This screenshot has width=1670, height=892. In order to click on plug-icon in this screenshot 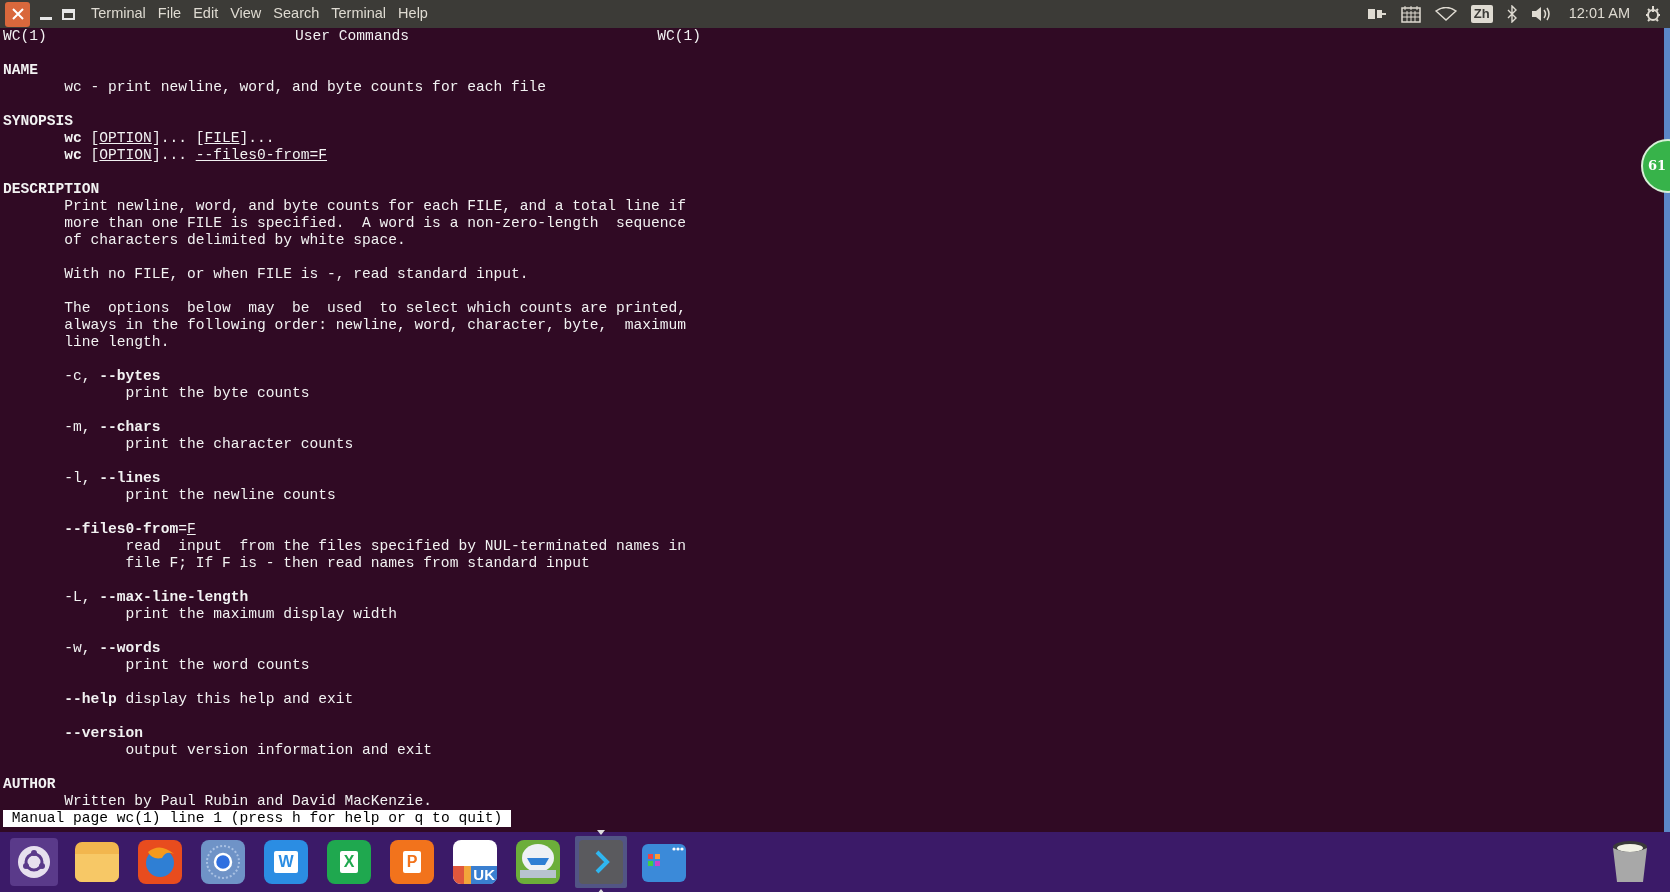, I will do `click(1376, 14)`.